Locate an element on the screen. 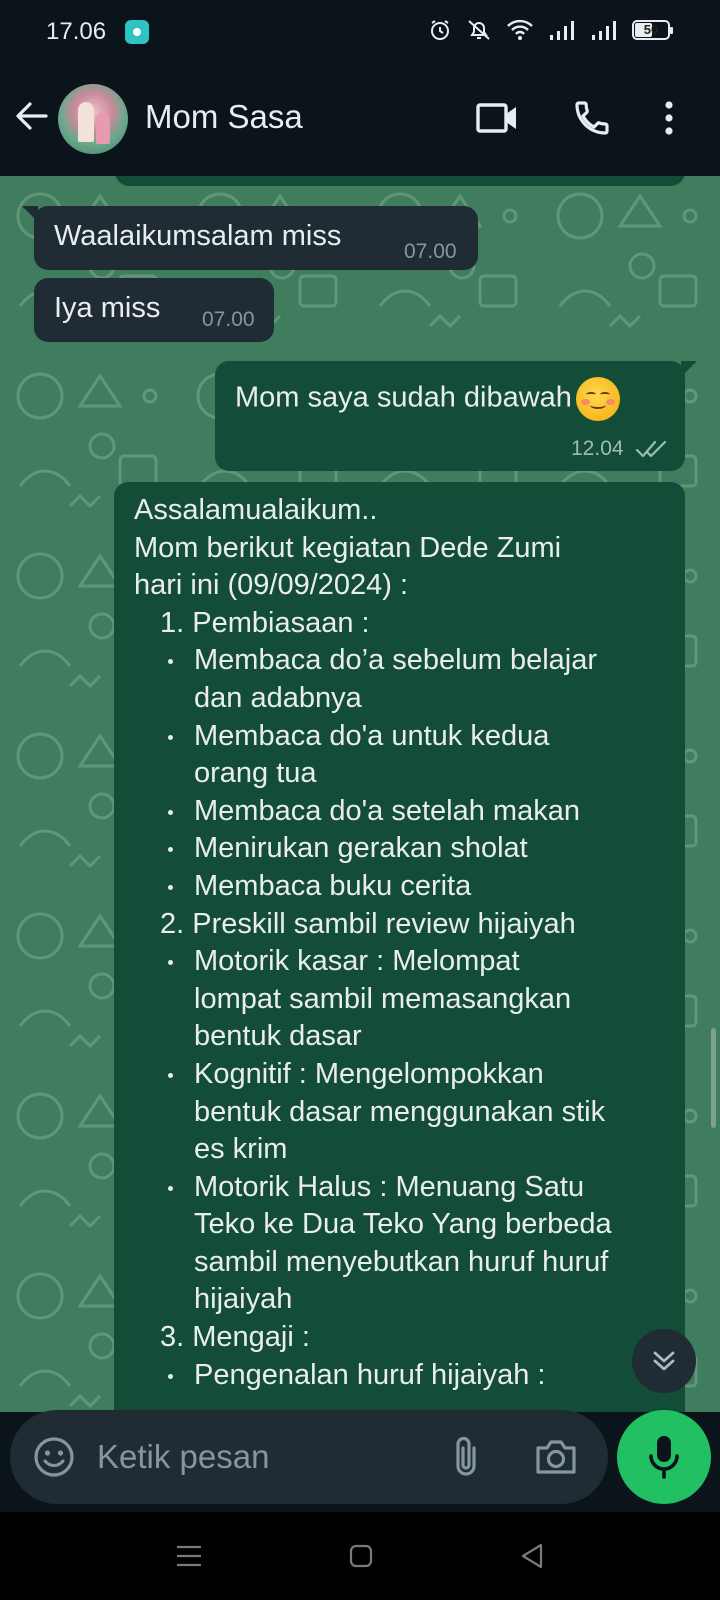 The width and height of the screenshot is (720, 1600). battery-icon: 50 is located at coordinates (652, 30).